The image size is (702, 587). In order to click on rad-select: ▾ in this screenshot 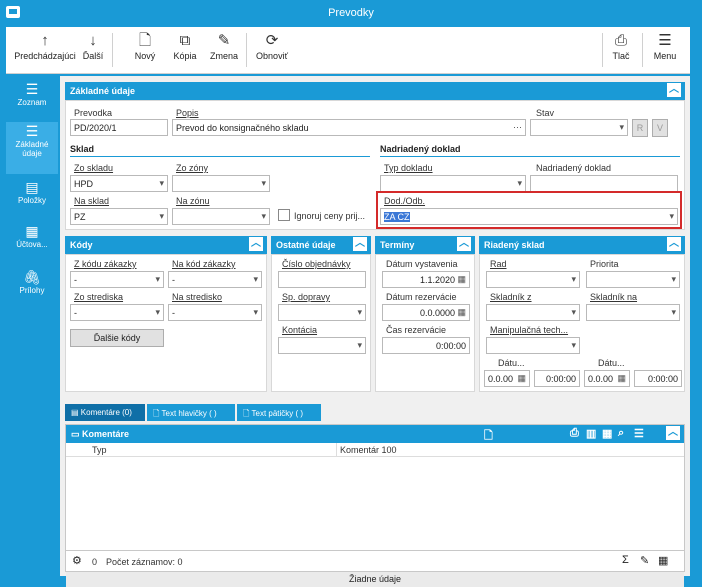, I will do `click(533, 279)`.